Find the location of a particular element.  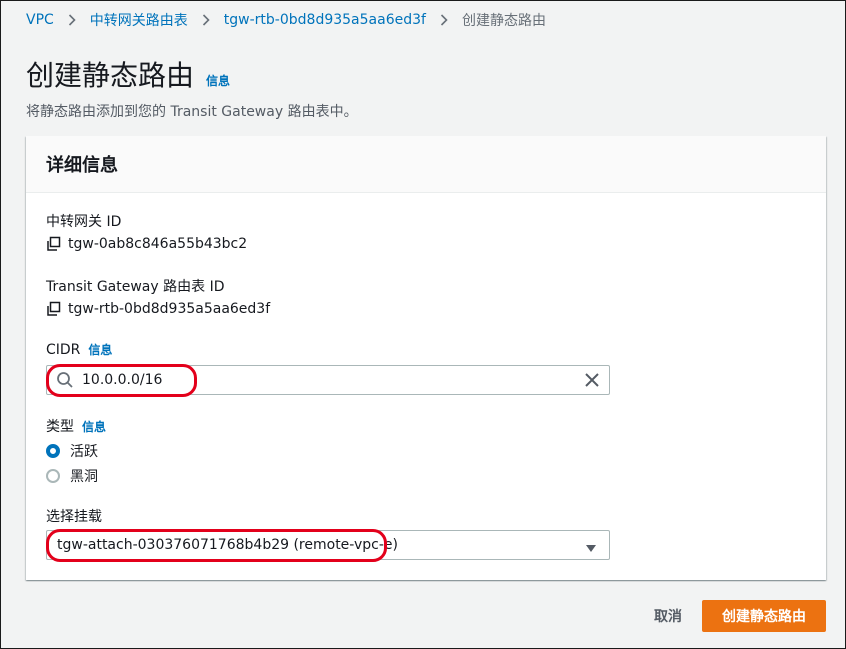

cidr-info-link: 信息 is located at coordinates (100, 349).